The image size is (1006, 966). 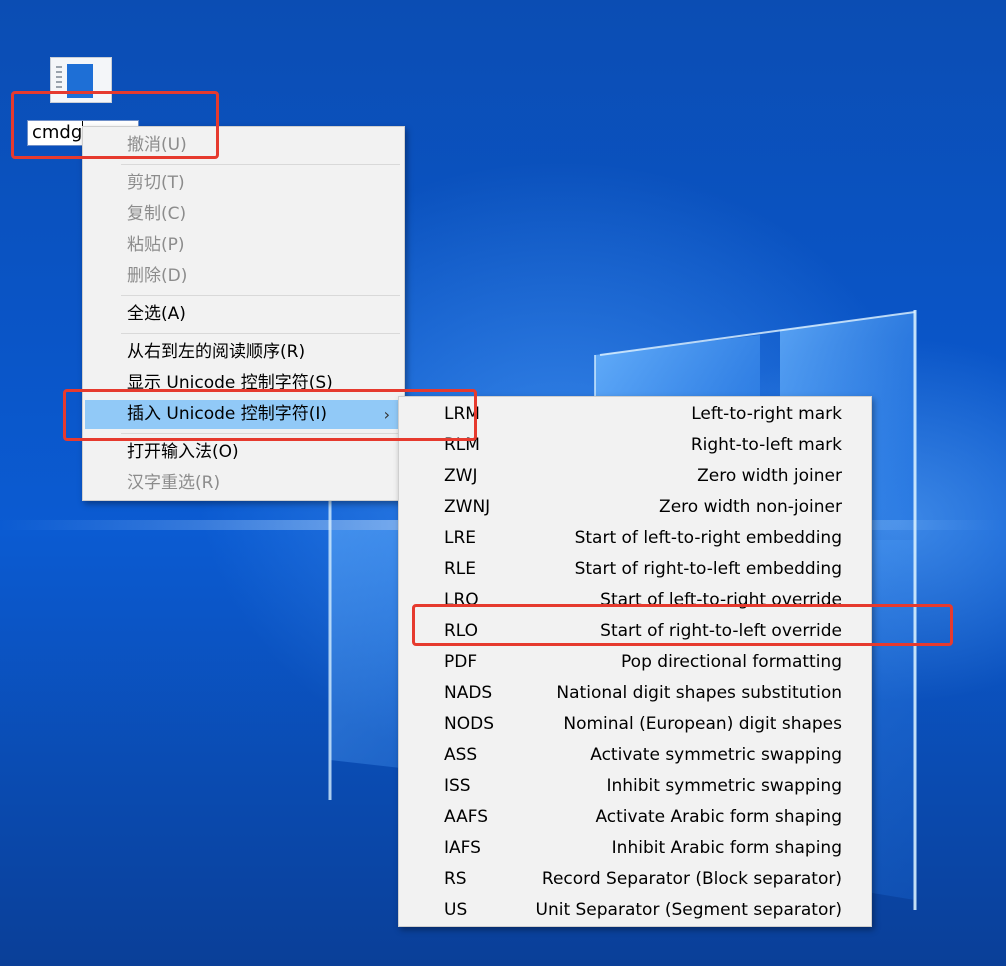 What do you see at coordinates (708, 569) in the screenshot?
I see `control-description: Start of right-to-left embedding` at bounding box center [708, 569].